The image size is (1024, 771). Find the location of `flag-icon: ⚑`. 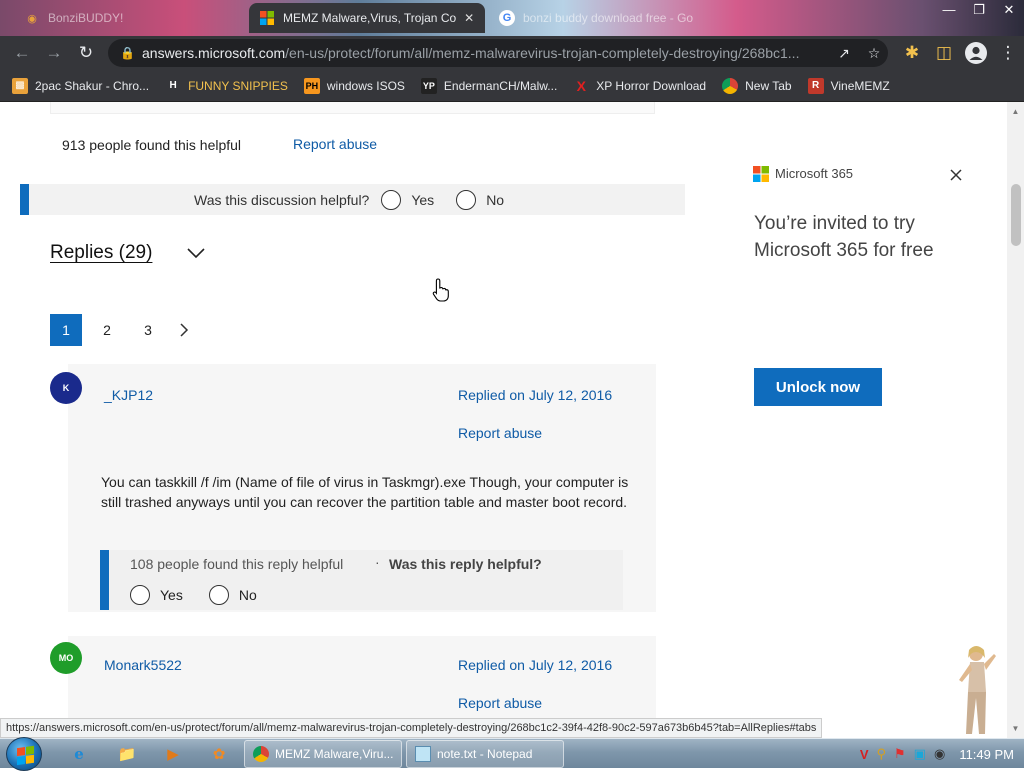

flag-icon: ⚑ is located at coordinates (900, 754).